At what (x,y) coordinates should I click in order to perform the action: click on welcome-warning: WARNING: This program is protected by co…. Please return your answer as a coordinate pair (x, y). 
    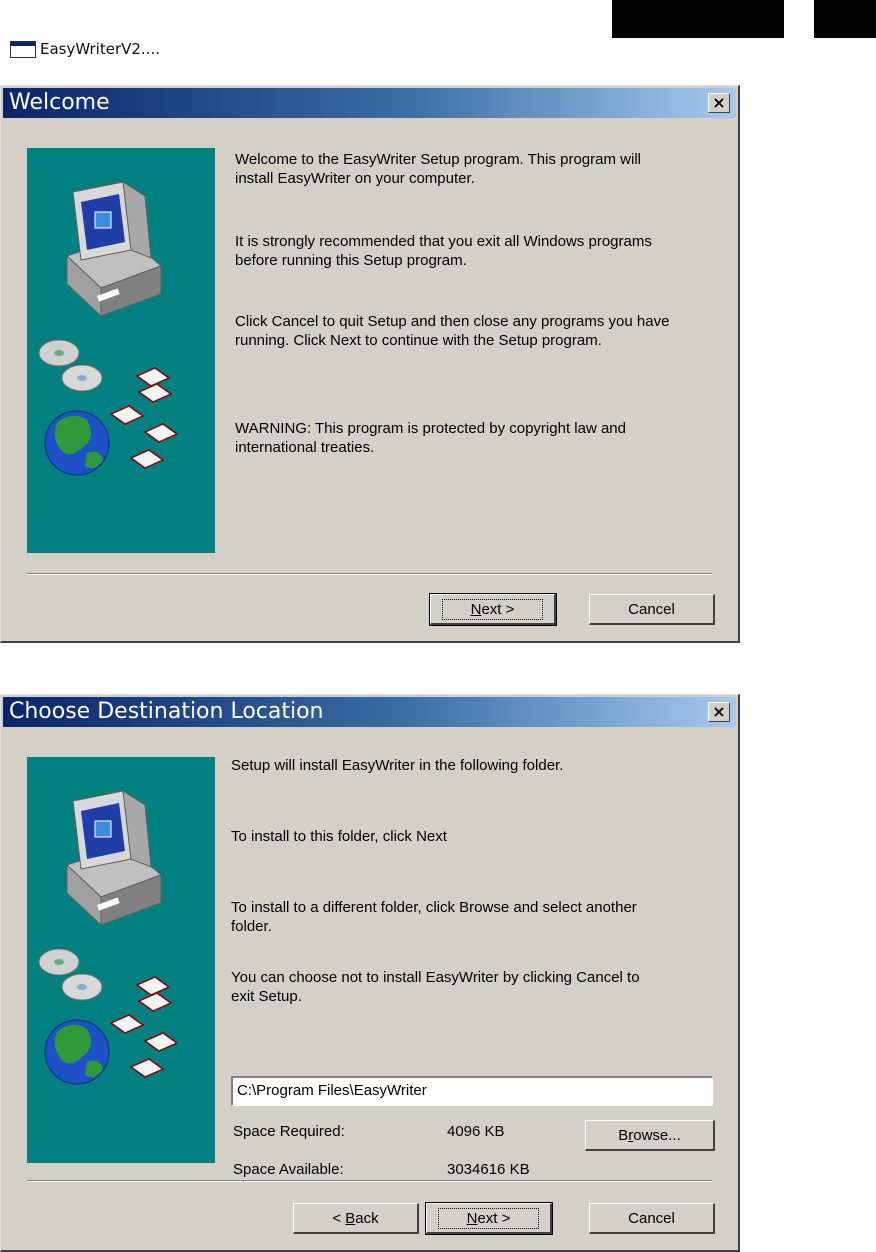
    Looking at the image, I should click on (430, 438).